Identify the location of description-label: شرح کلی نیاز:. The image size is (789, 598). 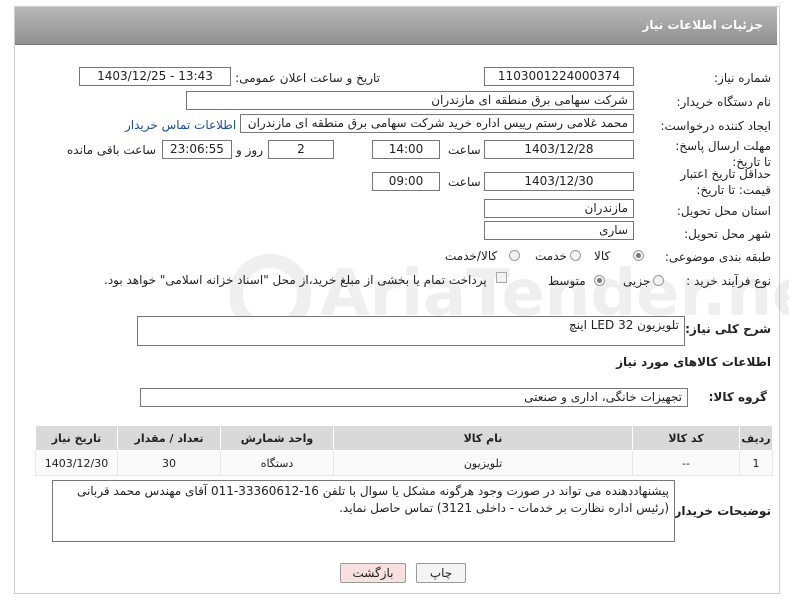
(728, 329).